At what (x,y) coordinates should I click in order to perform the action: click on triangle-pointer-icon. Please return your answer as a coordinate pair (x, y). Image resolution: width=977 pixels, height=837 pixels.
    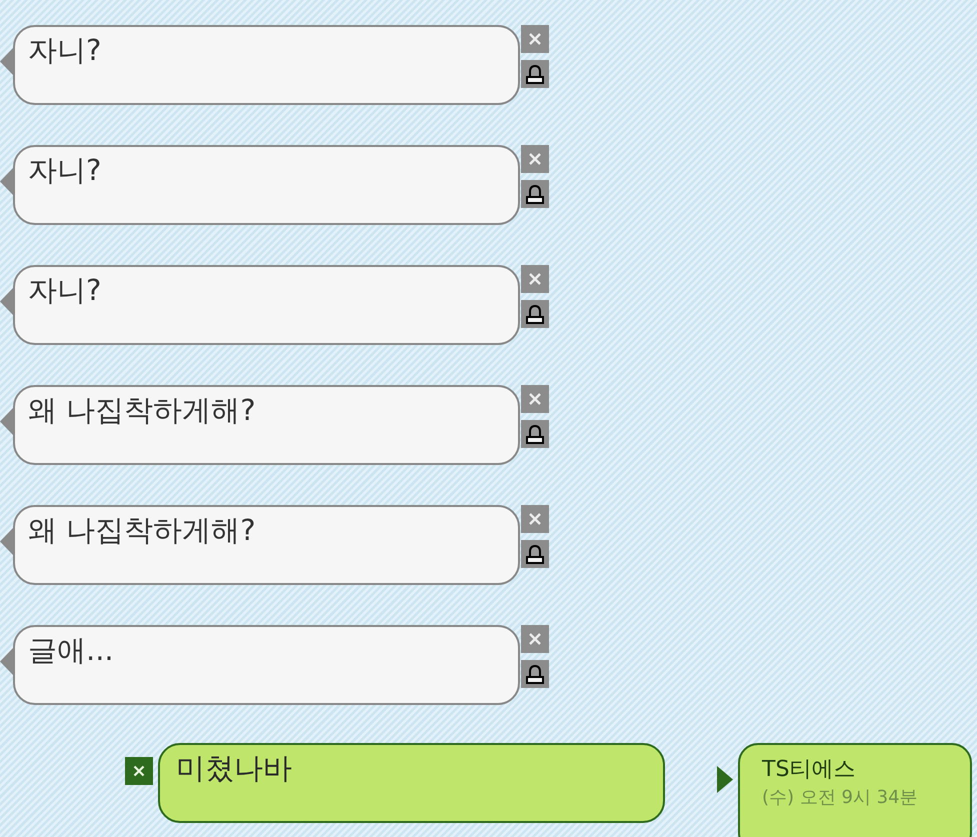
    Looking at the image, I should click on (725, 779).